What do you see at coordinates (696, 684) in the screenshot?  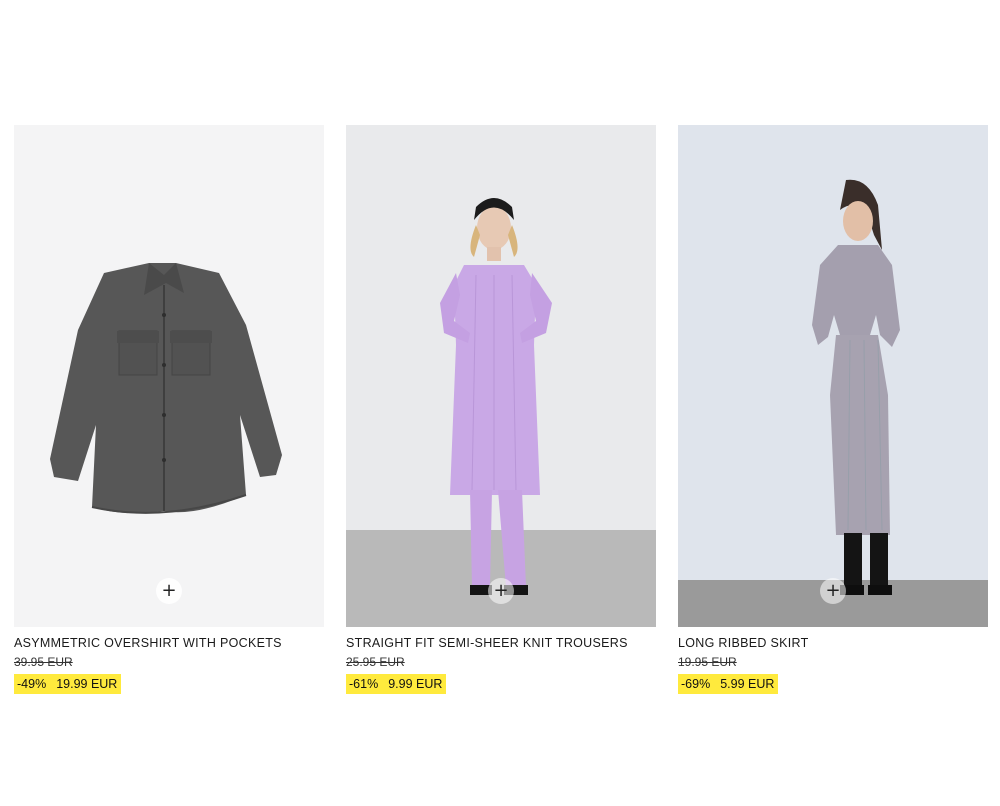 I see `discount-percent: -69%` at bounding box center [696, 684].